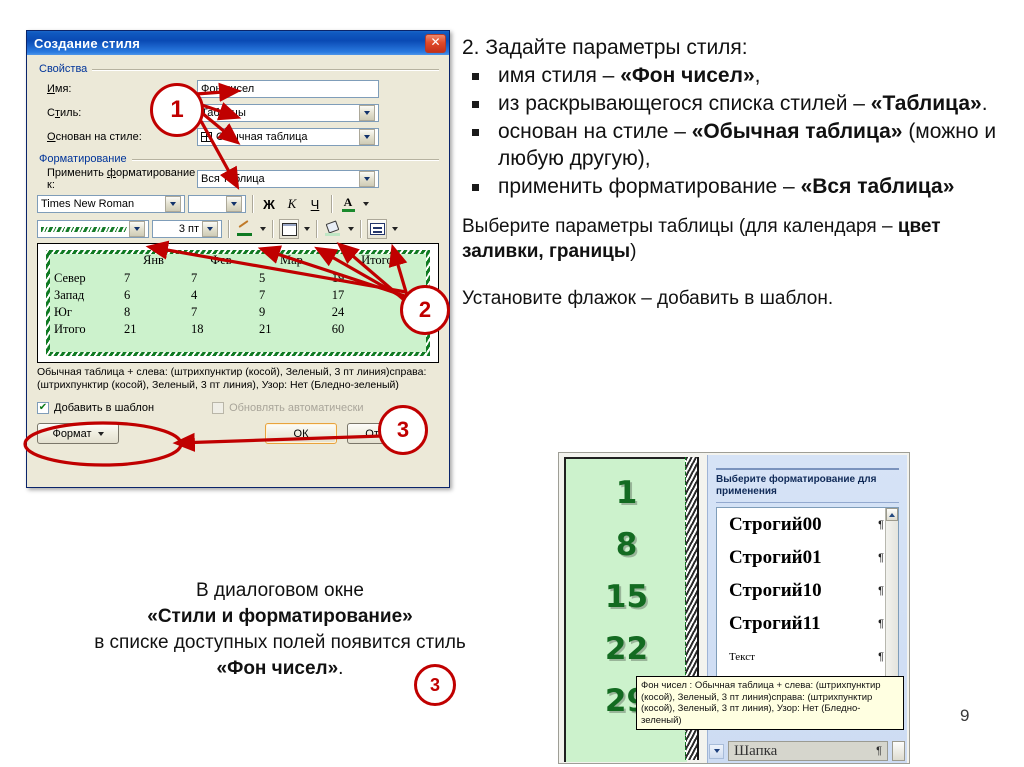 This screenshot has width=1024, height=767. I want to click on apply-to-combo: Вся таблица, so click(288, 179).